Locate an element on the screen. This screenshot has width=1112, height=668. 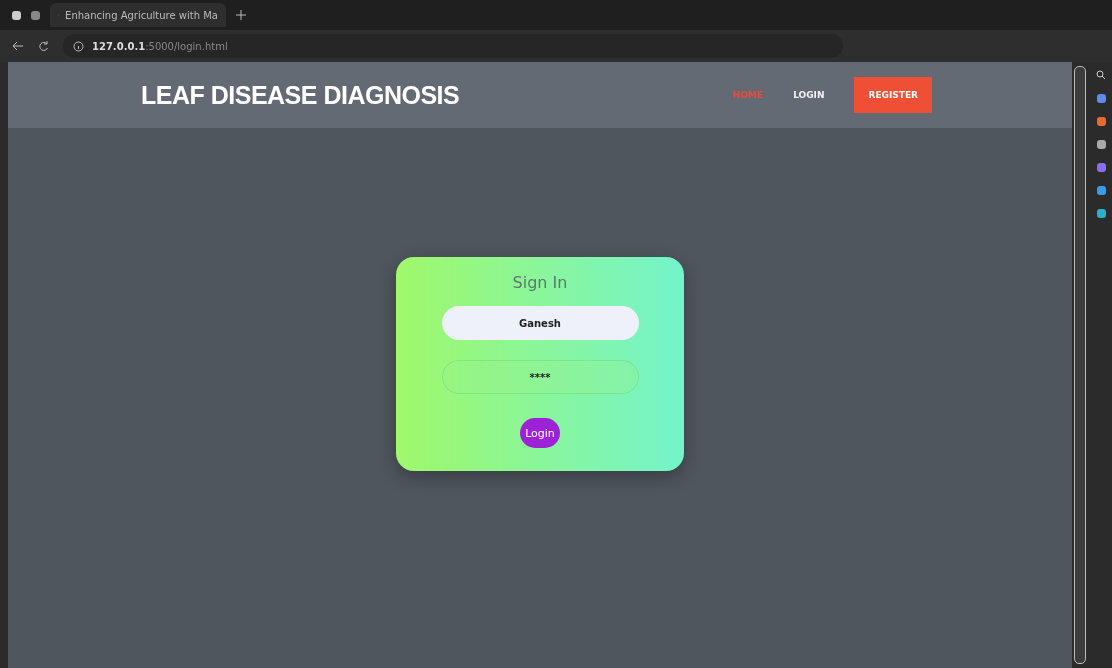
new-tab-icon is located at coordinates (241, 15).